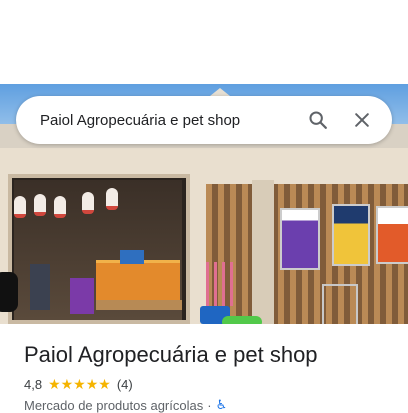 The image size is (408, 413). What do you see at coordinates (242, 320) in the screenshot?
I see `photo-green-object` at bounding box center [242, 320].